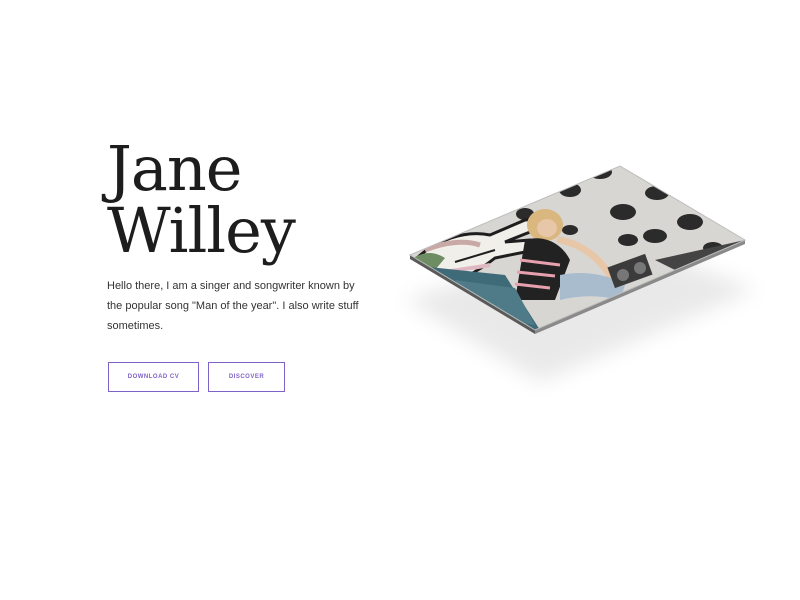 The width and height of the screenshot is (800, 600). What do you see at coordinates (246, 377) in the screenshot?
I see `discover-button: DISCOVER` at bounding box center [246, 377].